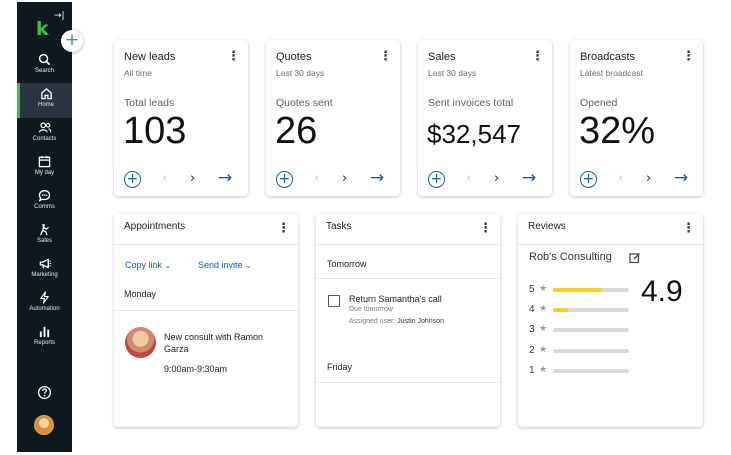 The width and height of the screenshot is (731, 455). What do you see at coordinates (611, 73) in the screenshot?
I see `card-subtitle: Latest broadcast` at bounding box center [611, 73].